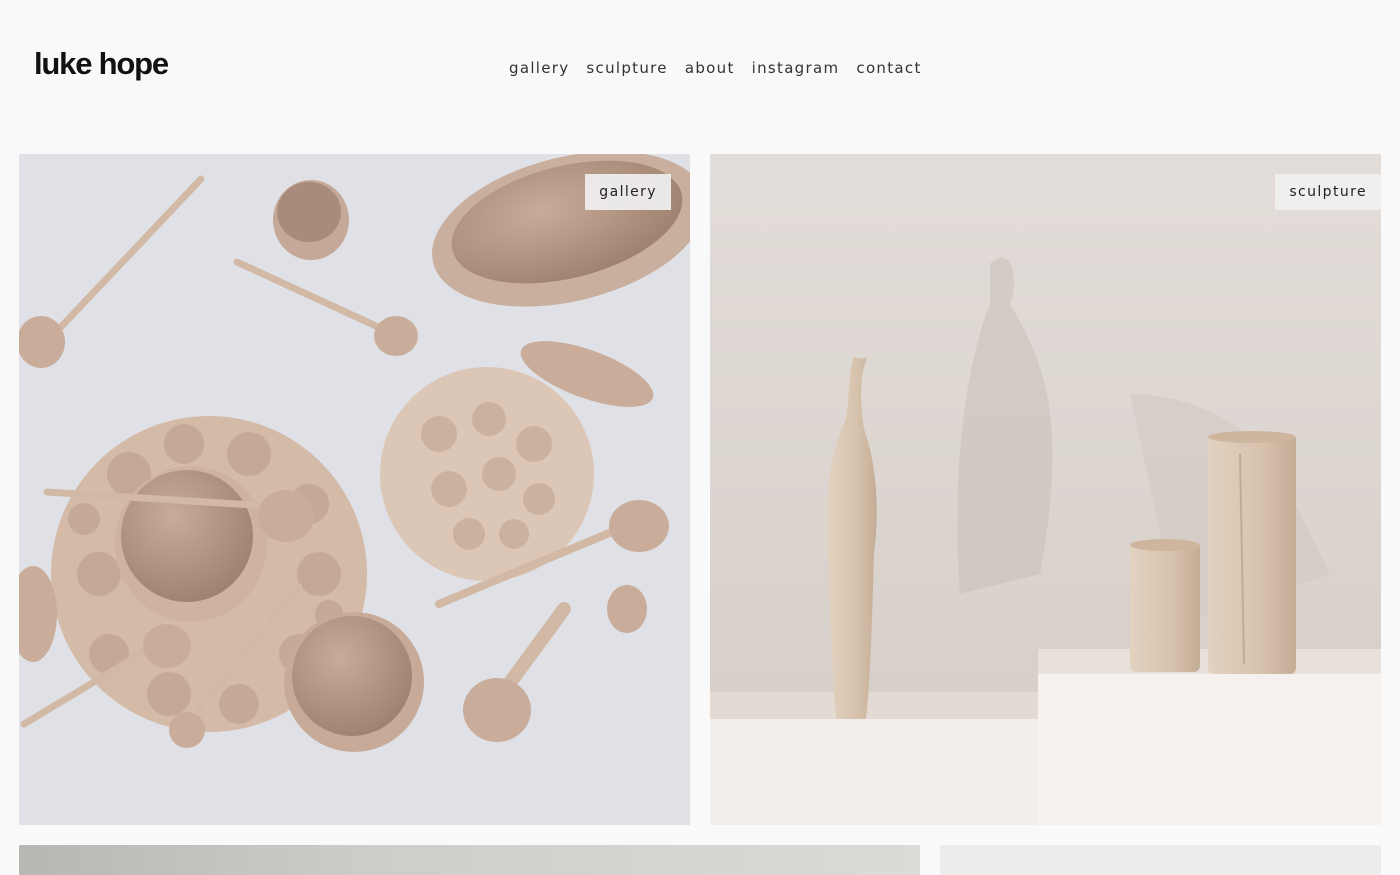 The image size is (1400, 875). I want to click on nav-instagram: instagram, so click(796, 68).